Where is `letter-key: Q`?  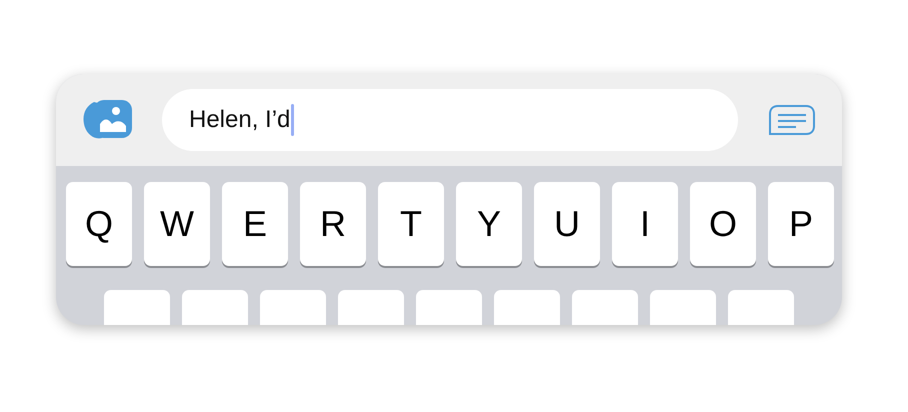 letter-key: Q is located at coordinates (99, 224).